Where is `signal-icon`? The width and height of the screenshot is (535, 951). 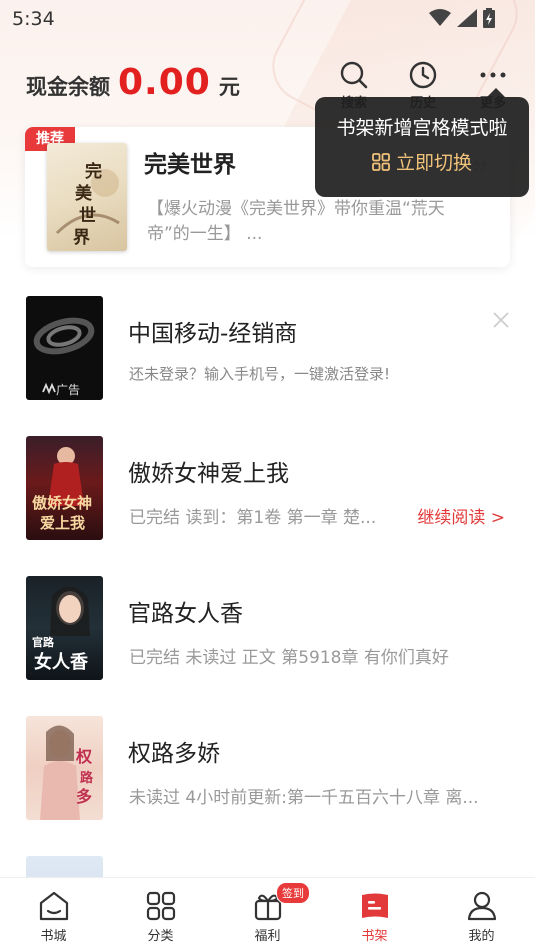
signal-icon is located at coordinates (467, 18).